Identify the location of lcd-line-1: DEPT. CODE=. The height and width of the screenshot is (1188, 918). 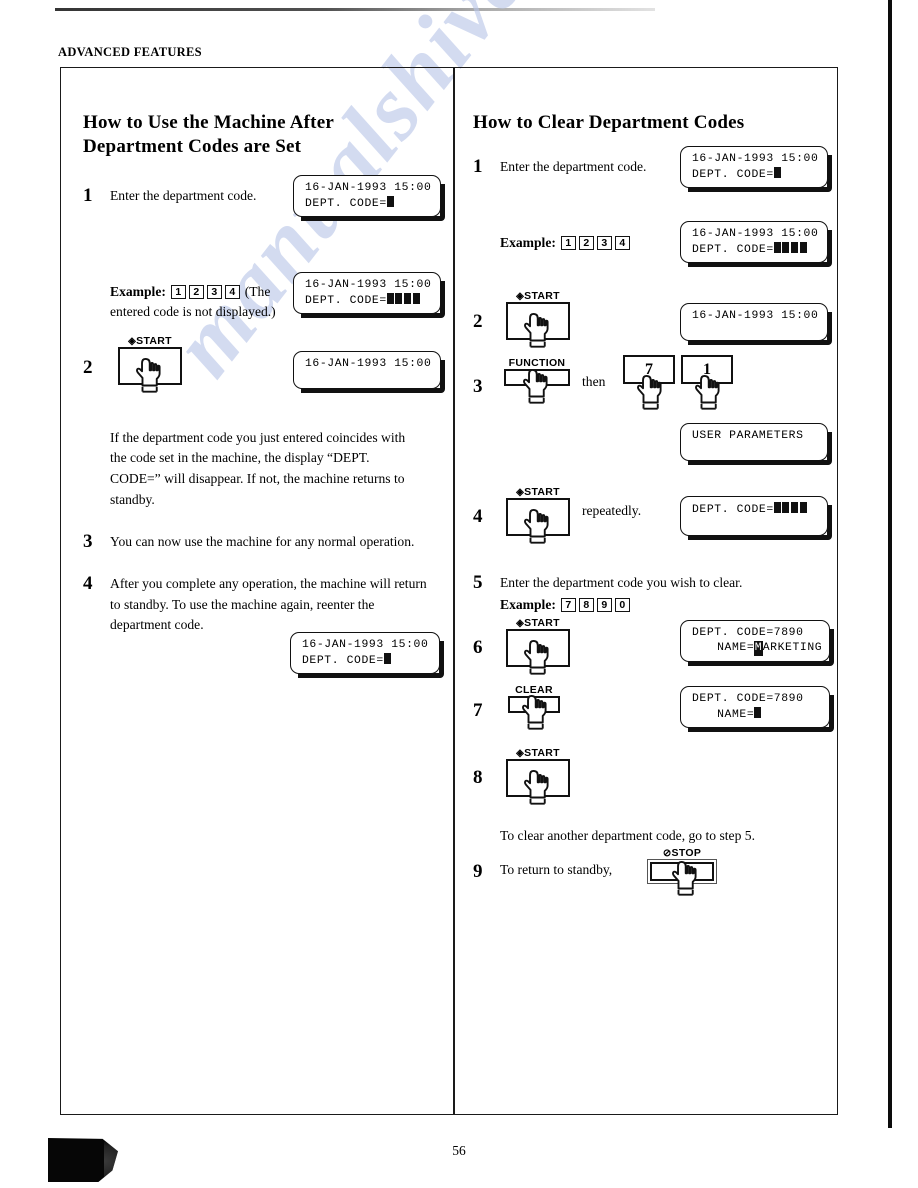
(755, 510).